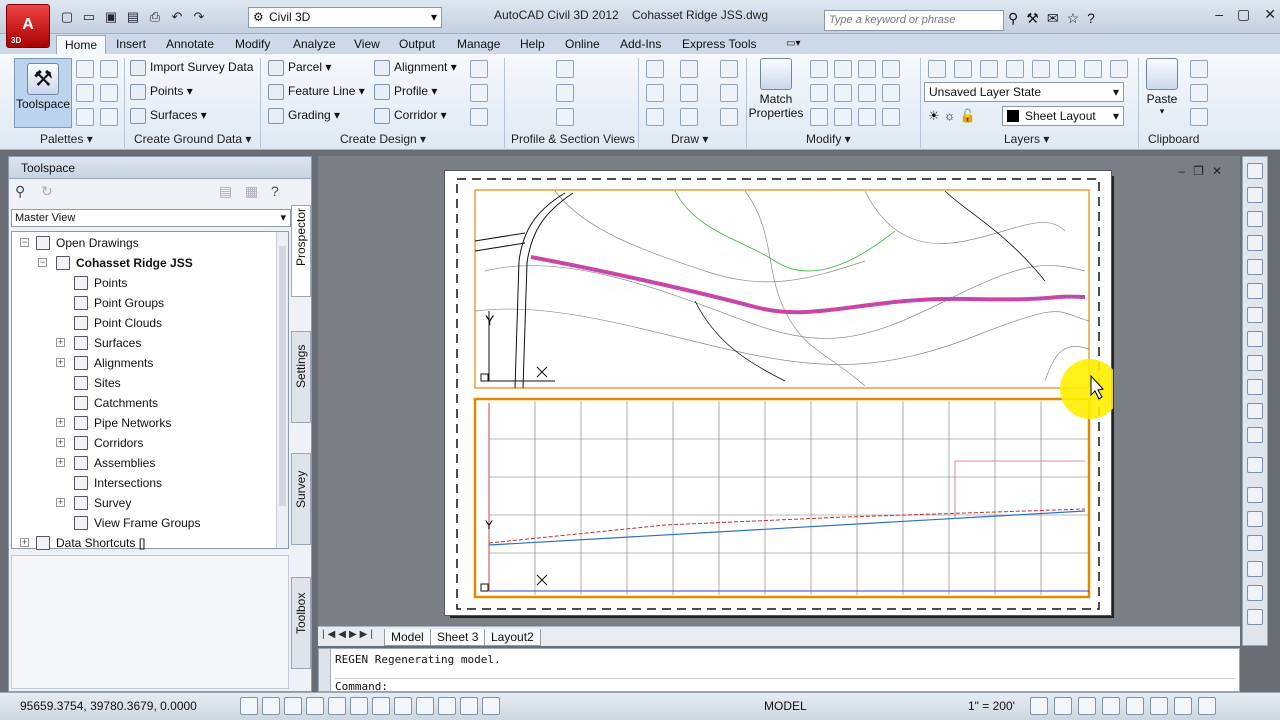 The width and height of the screenshot is (1280, 720). I want to click on 3d-osnap-toggle-icon, so click(359, 706).